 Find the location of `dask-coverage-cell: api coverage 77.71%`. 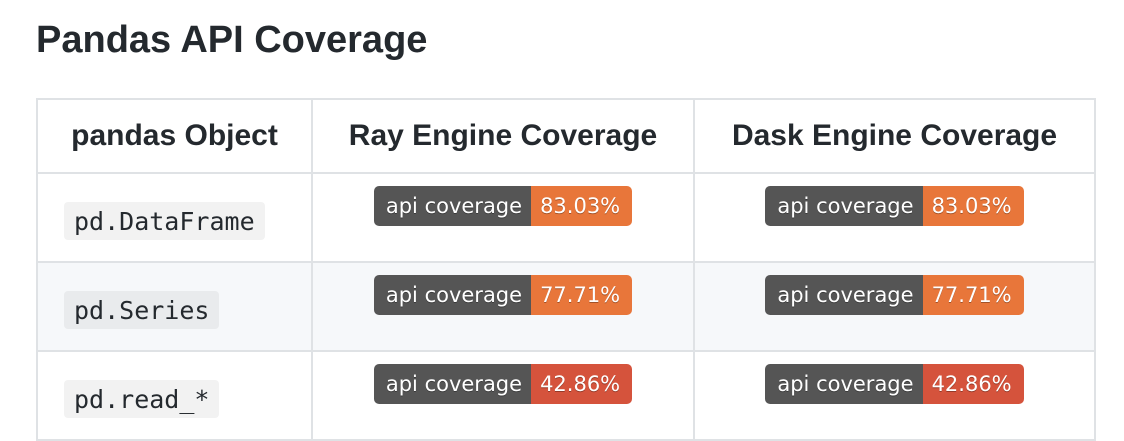

dask-coverage-cell: api coverage 77.71% is located at coordinates (894, 306).